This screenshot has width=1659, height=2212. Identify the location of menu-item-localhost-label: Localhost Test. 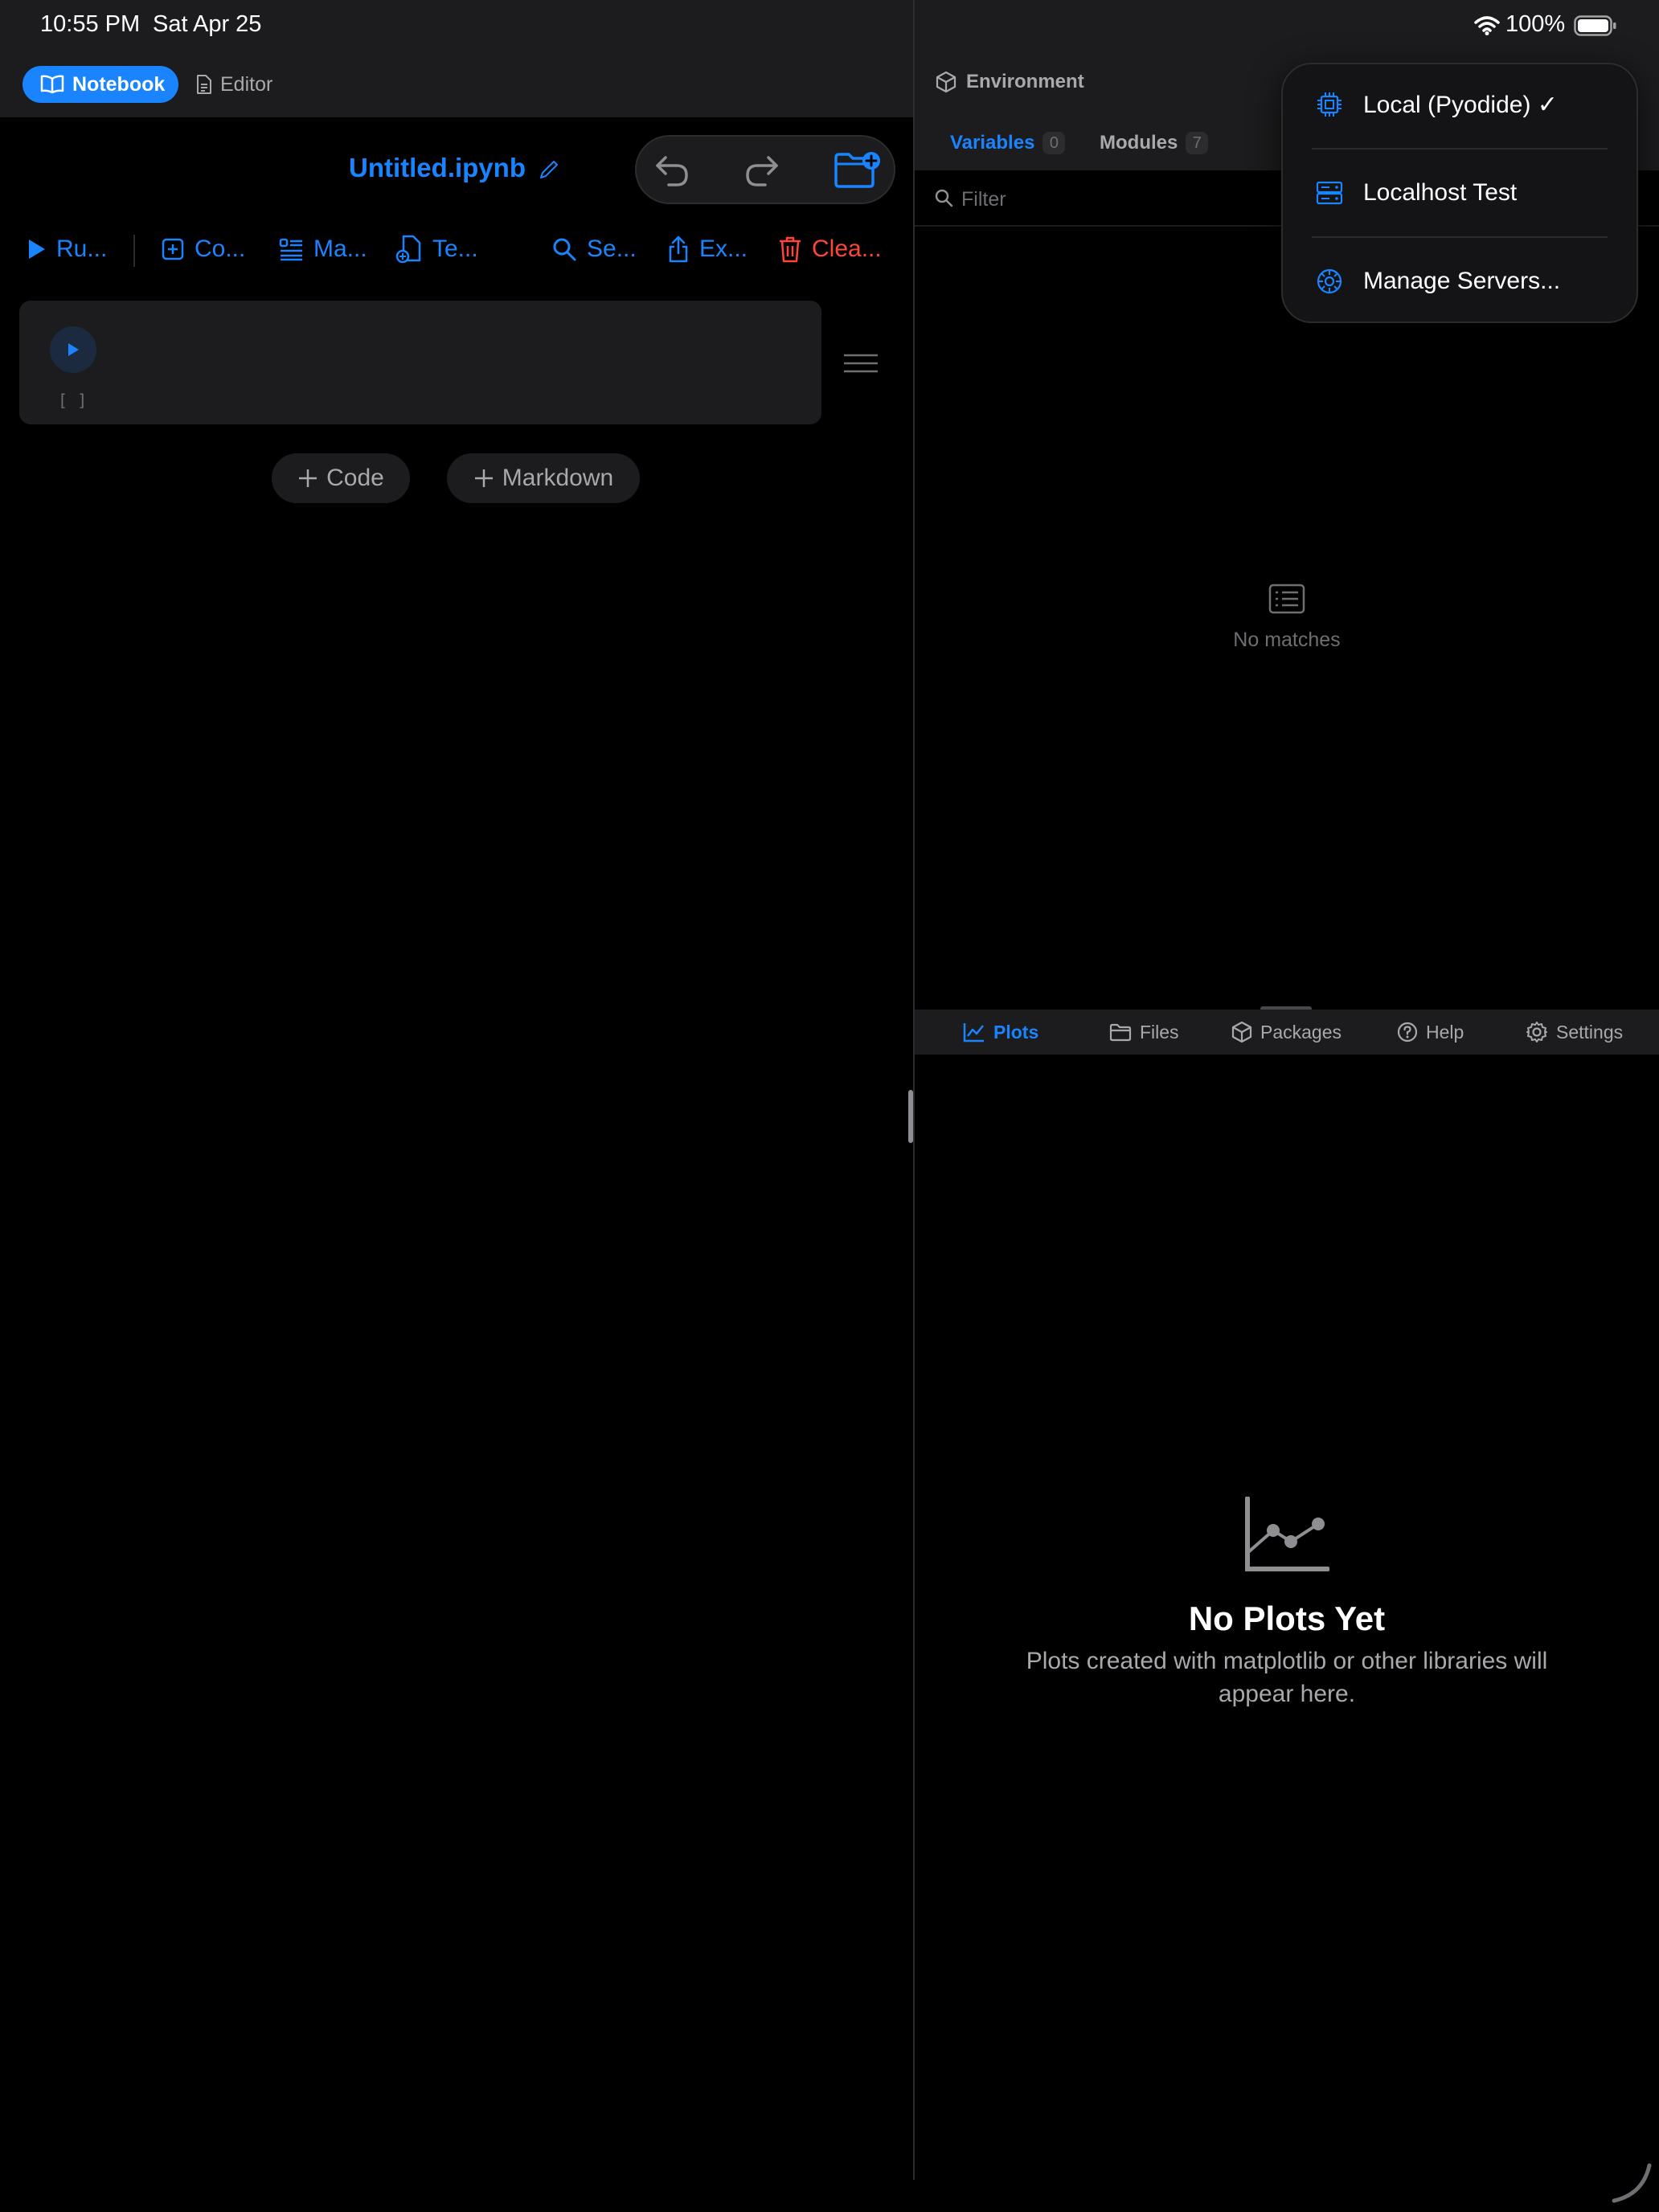
(1440, 192).